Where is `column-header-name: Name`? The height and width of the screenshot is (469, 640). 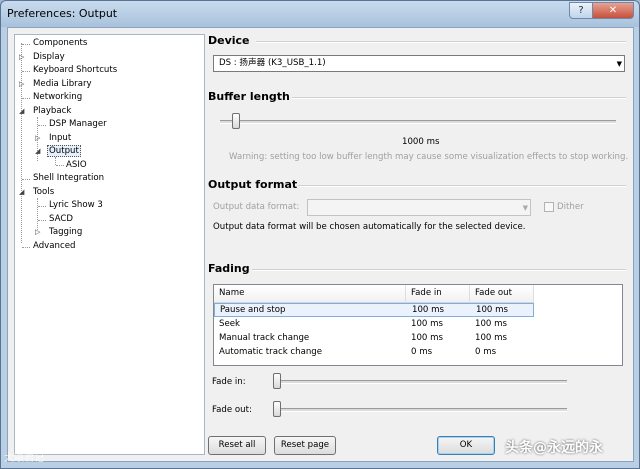
column-header-name: Name is located at coordinates (310, 293).